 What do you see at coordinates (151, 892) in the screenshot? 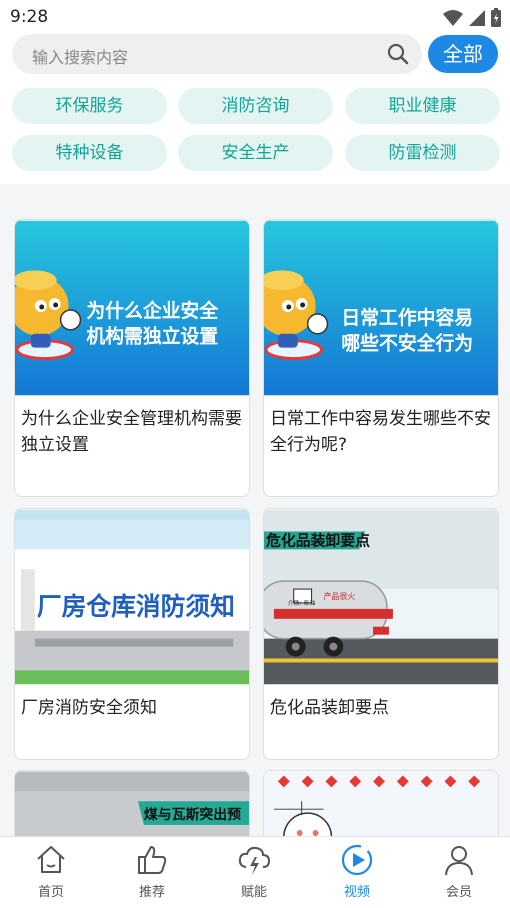
I see `tab-label: 推荐` at bounding box center [151, 892].